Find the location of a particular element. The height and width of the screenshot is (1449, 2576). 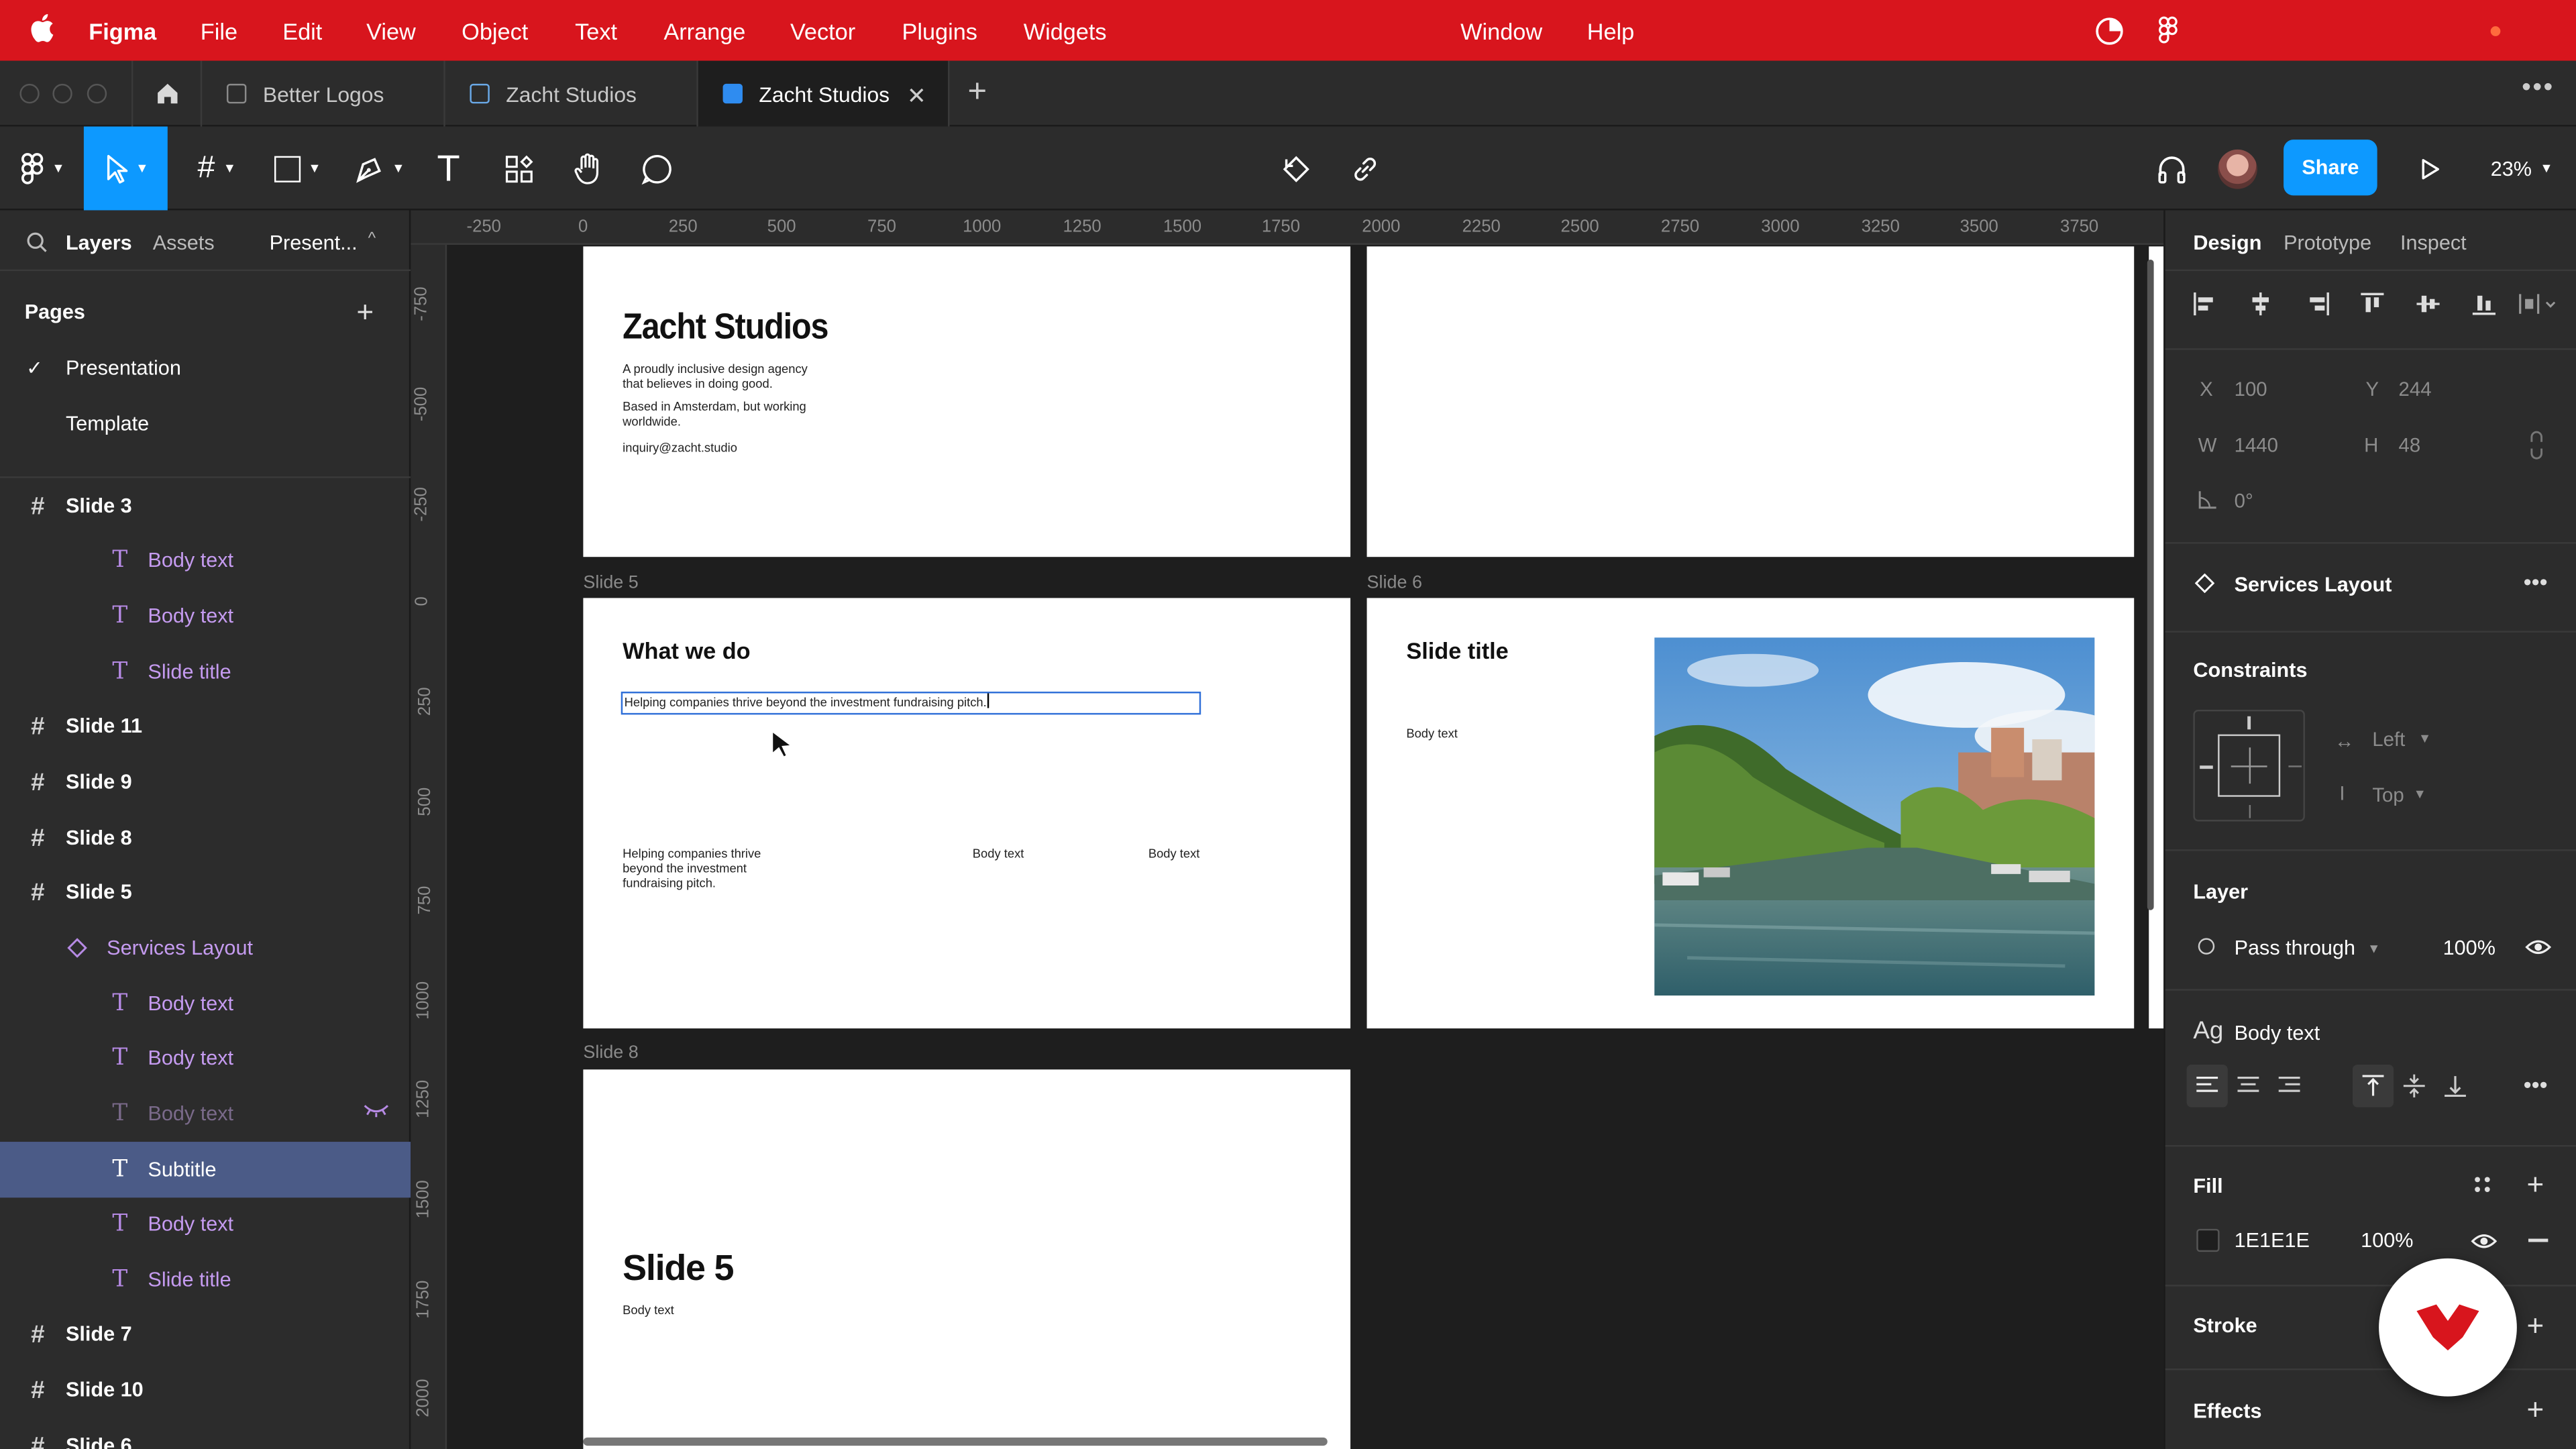

menu-arrange: Arrange is located at coordinates (704, 30).